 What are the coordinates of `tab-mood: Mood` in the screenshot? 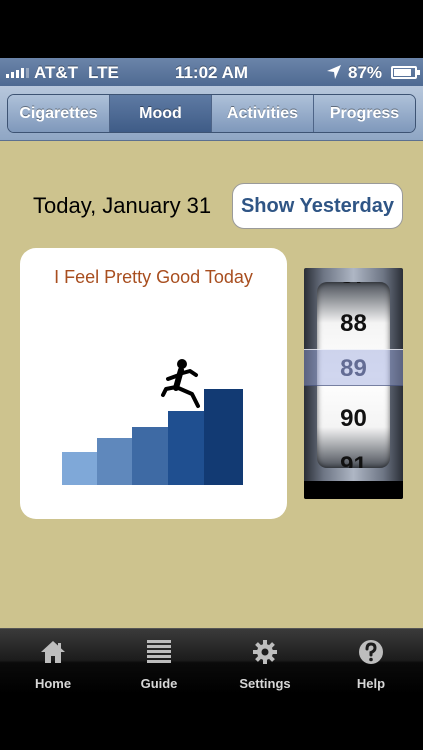 It's located at (161, 113).